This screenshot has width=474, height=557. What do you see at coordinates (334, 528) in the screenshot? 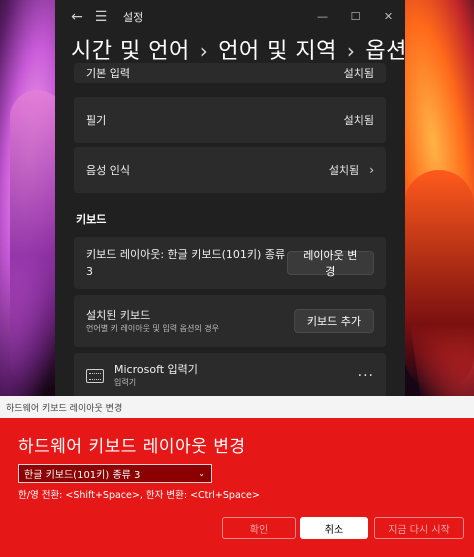
I see `cancel-button: 취소` at bounding box center [334, 528].